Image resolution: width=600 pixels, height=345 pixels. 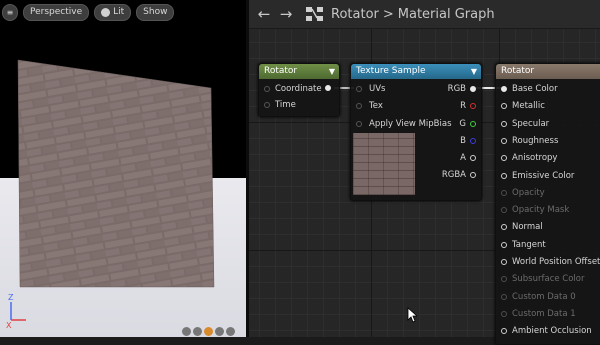 I want to click on material-pin-label: Subsurface Color, so click(x=548, y=279).